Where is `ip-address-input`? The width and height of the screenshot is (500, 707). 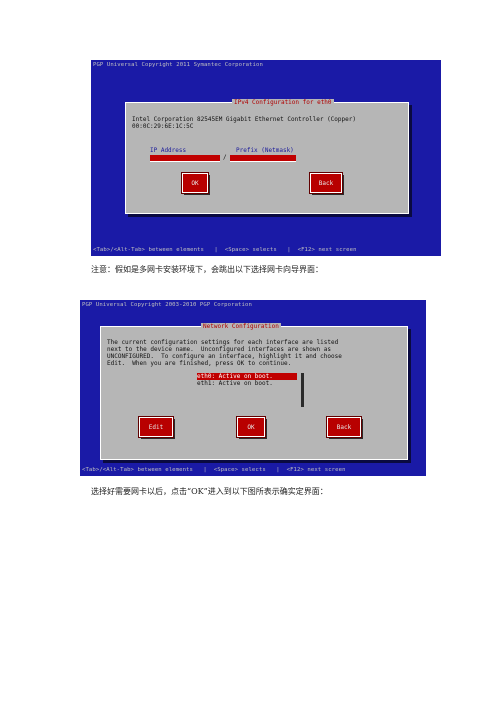 ip-address-input is located at coordinates (185, 158).